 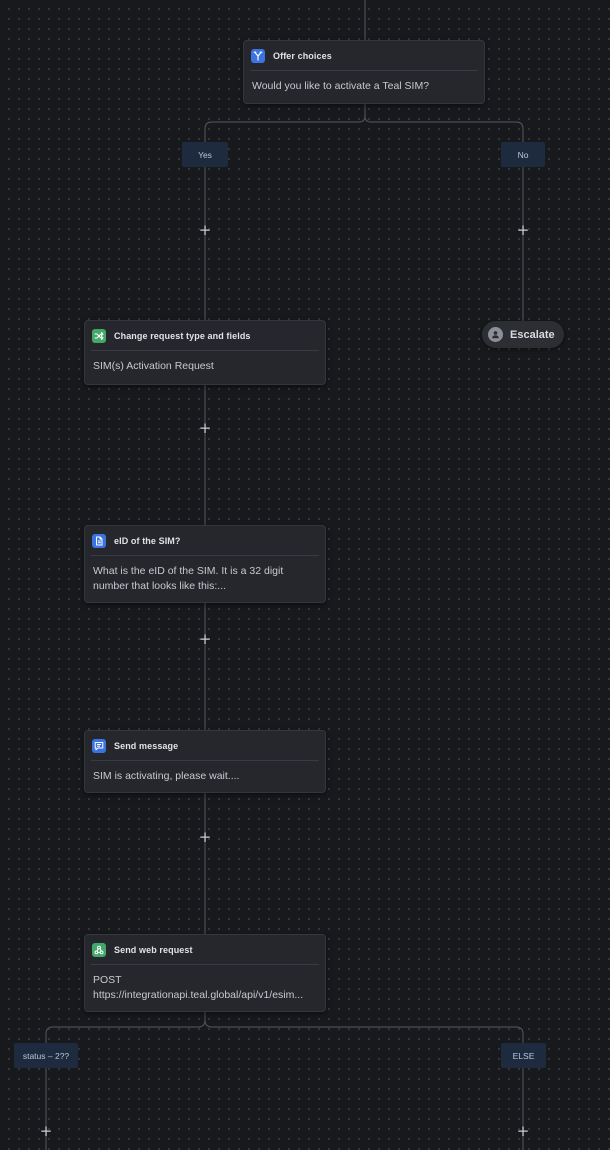 I want to click on change-request-header: Change request type and fields, so click(x=205, y=336).